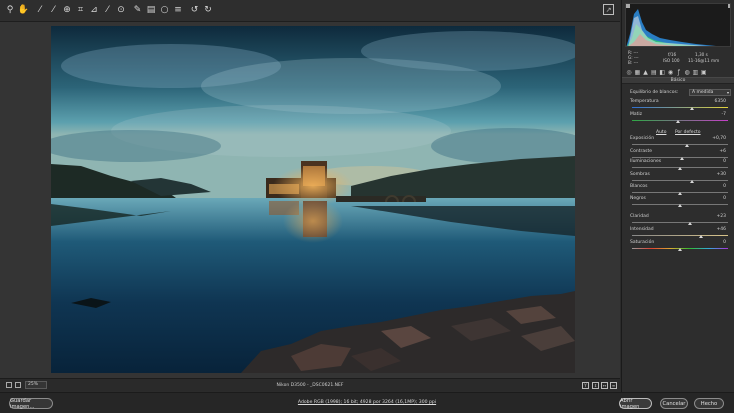 This screenshot has height=413, width=734. Describe the element at coordinates (121, 11) in the screenshot. I see `red-eye-icon: ⊙` at that location.